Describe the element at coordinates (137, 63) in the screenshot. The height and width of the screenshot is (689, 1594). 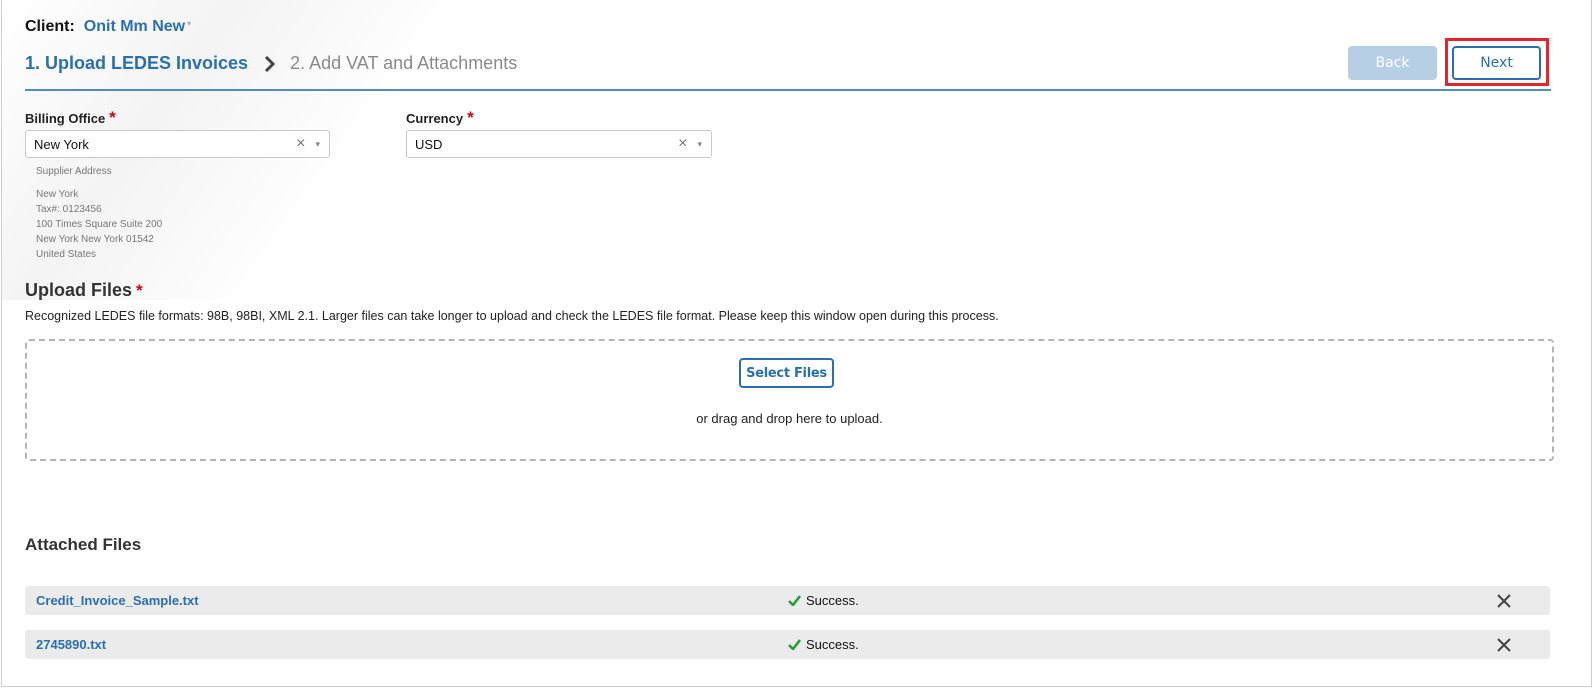
I see `step-upload-ledes: 1. Upload LEDES Invoices` at that location.